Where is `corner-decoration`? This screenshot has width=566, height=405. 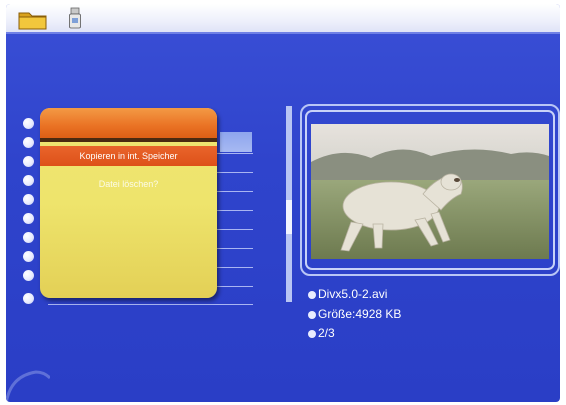
corner-decoration is located at coordinates (28, 386).